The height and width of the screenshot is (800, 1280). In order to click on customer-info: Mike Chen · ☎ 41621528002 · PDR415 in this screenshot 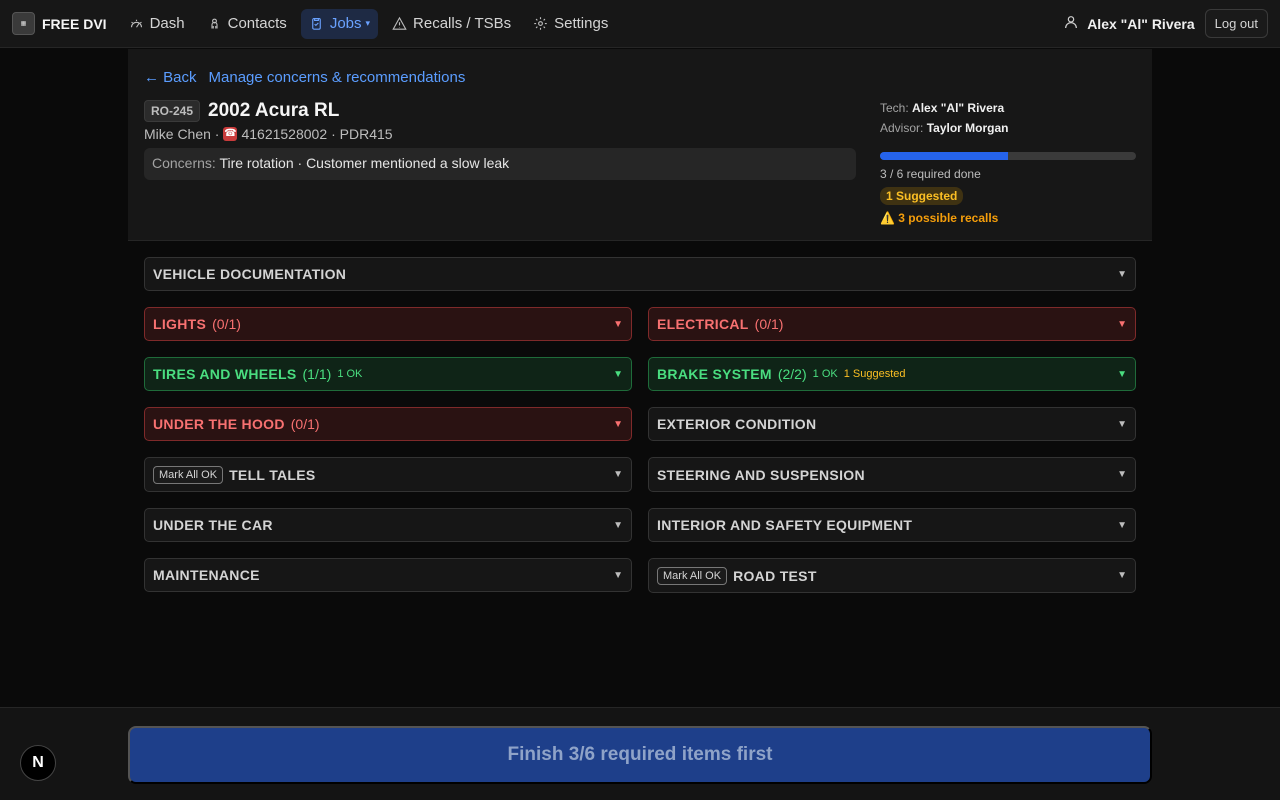, I will do `click(268, 134)`.